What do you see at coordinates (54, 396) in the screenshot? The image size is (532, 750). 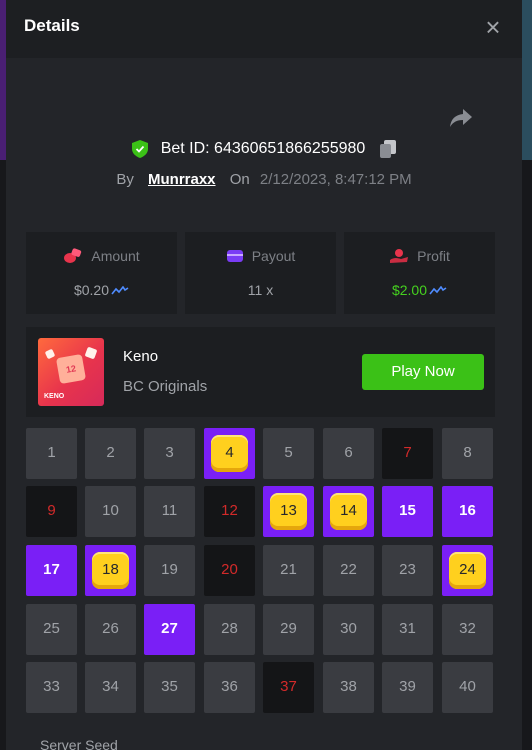 I see `thumb-label: KENO` at bounding box center [54, 396].